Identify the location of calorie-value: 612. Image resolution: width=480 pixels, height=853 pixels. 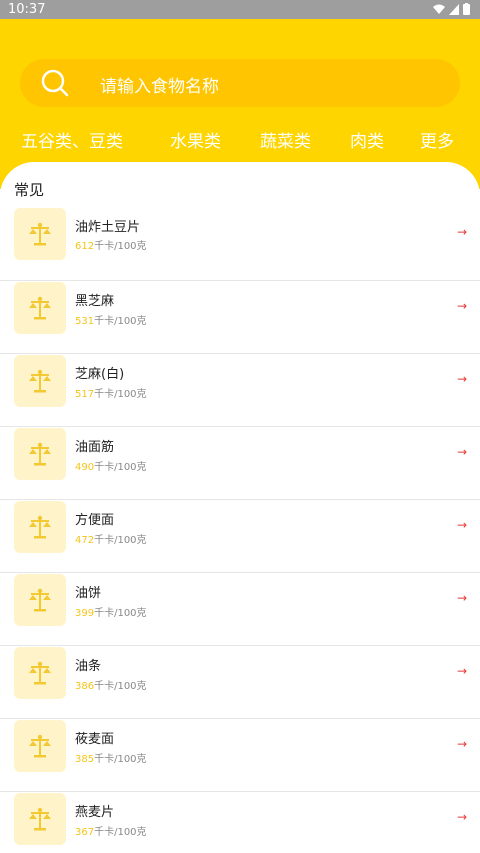
(85, 246).